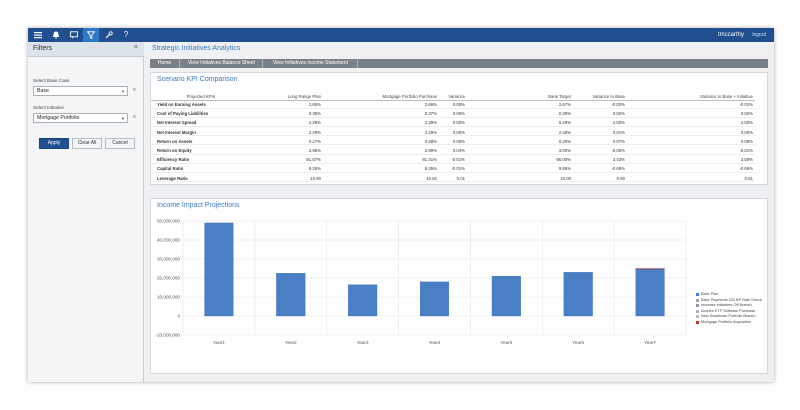 The height and width of the screenshot is (410, 800). I want to click on kpi-value-cell: 0.20%, so click(564, 141).